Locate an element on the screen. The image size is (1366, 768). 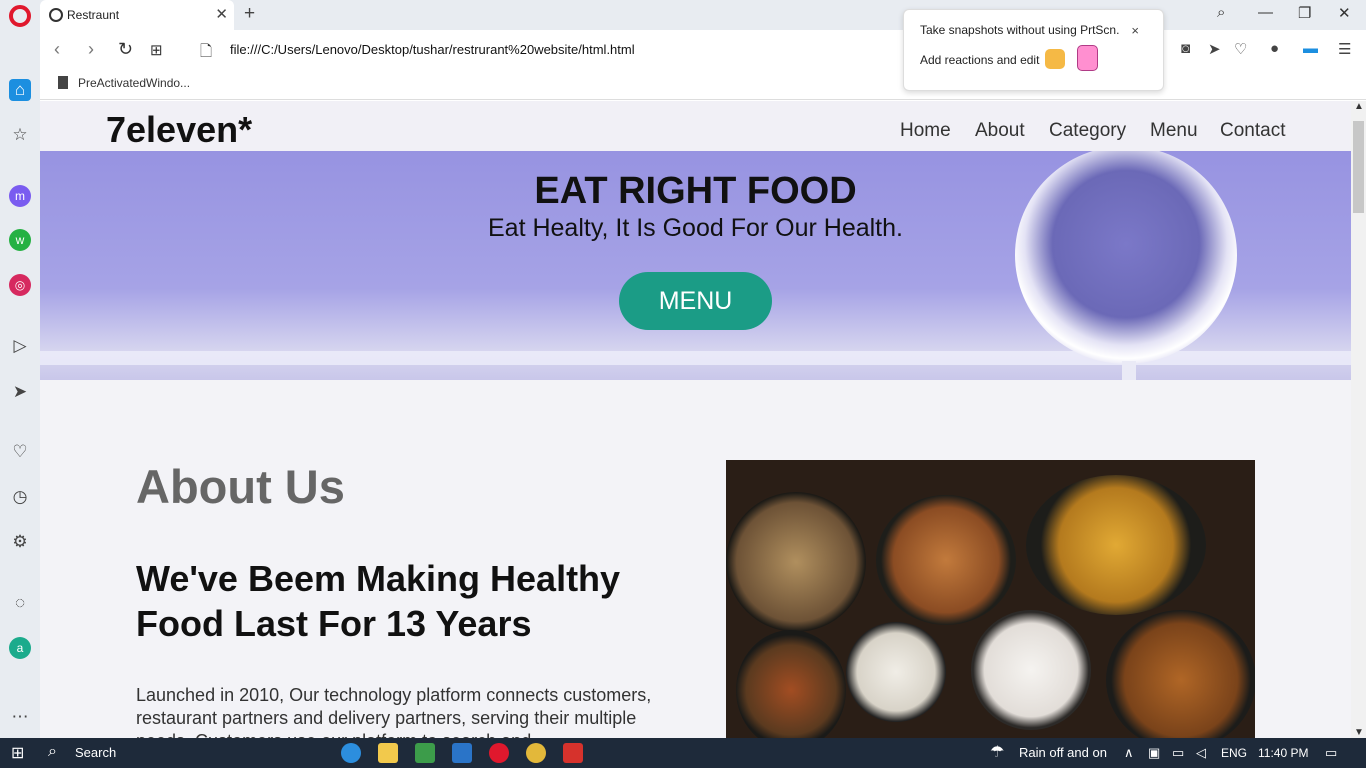
soup-bowl is located at coordinates (1031, 670).